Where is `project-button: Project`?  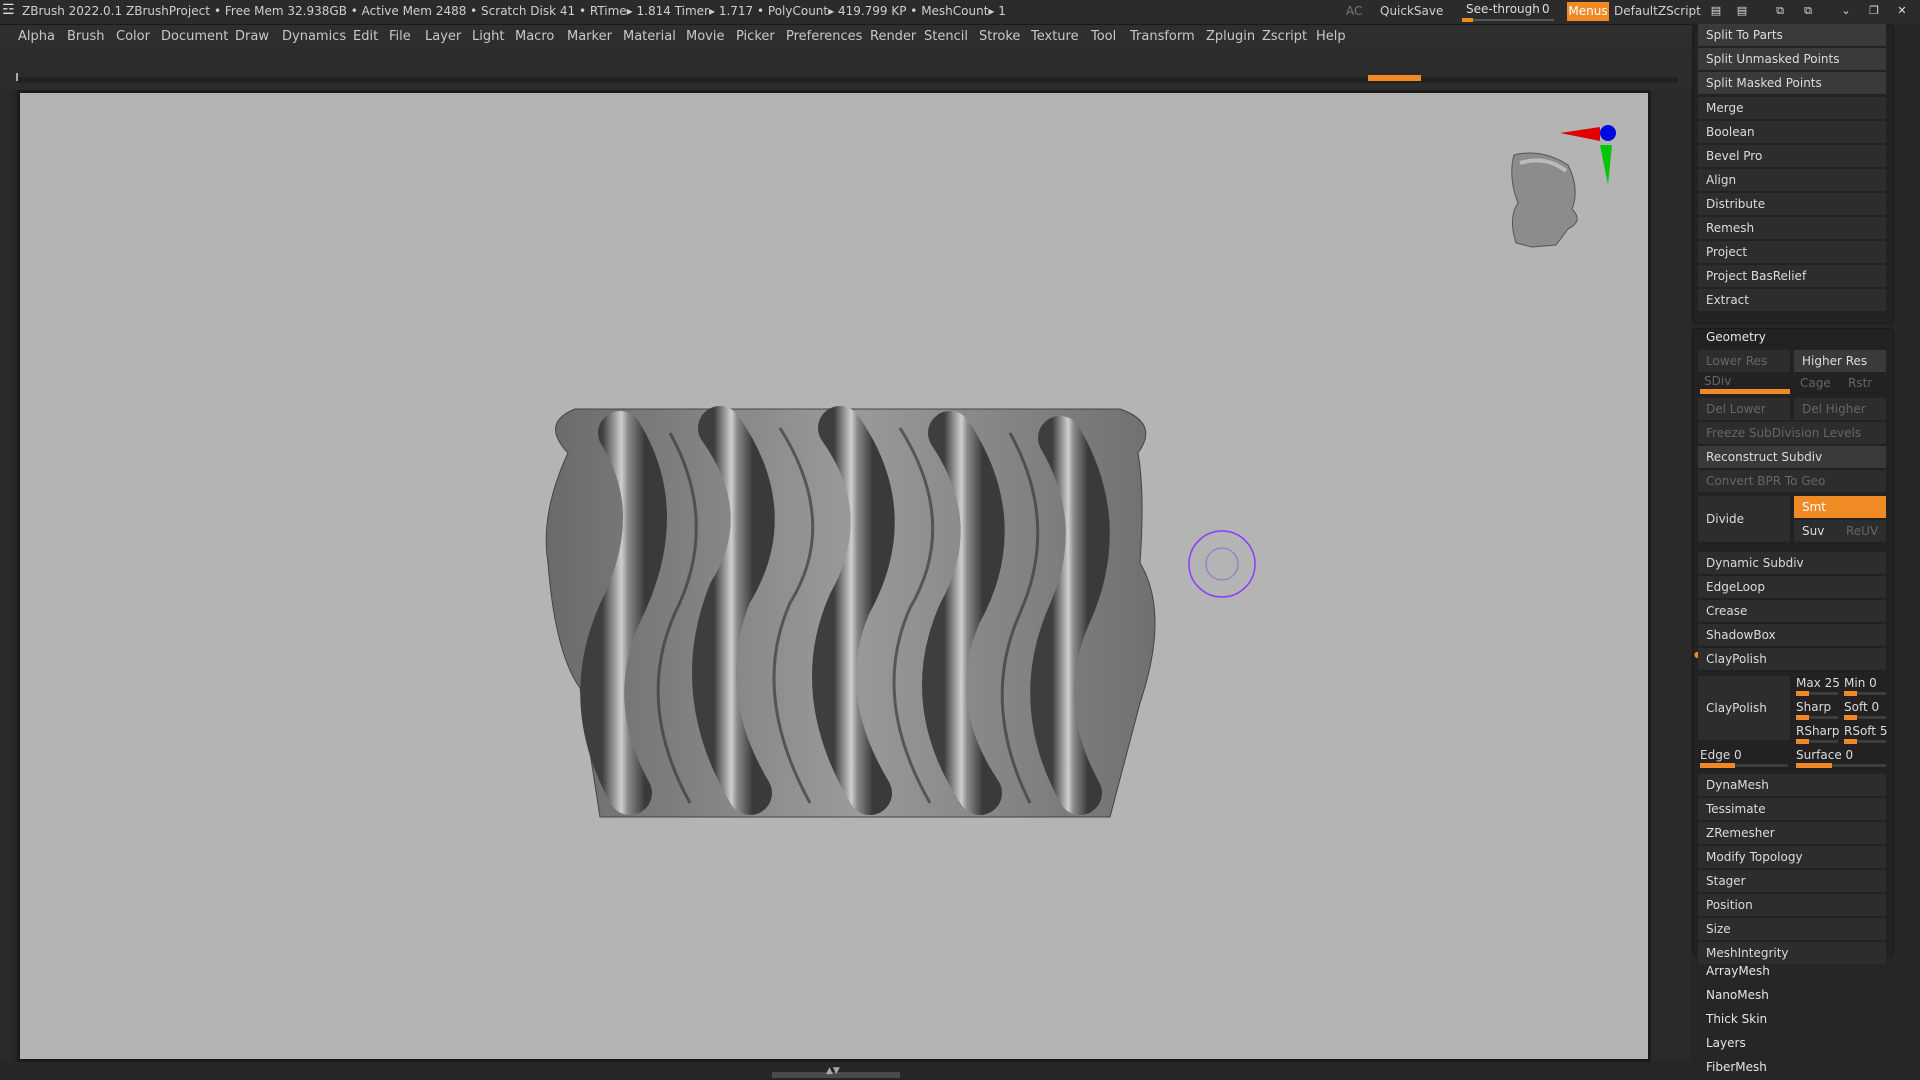 project-button: Project is located at coordinates (1792, 252).